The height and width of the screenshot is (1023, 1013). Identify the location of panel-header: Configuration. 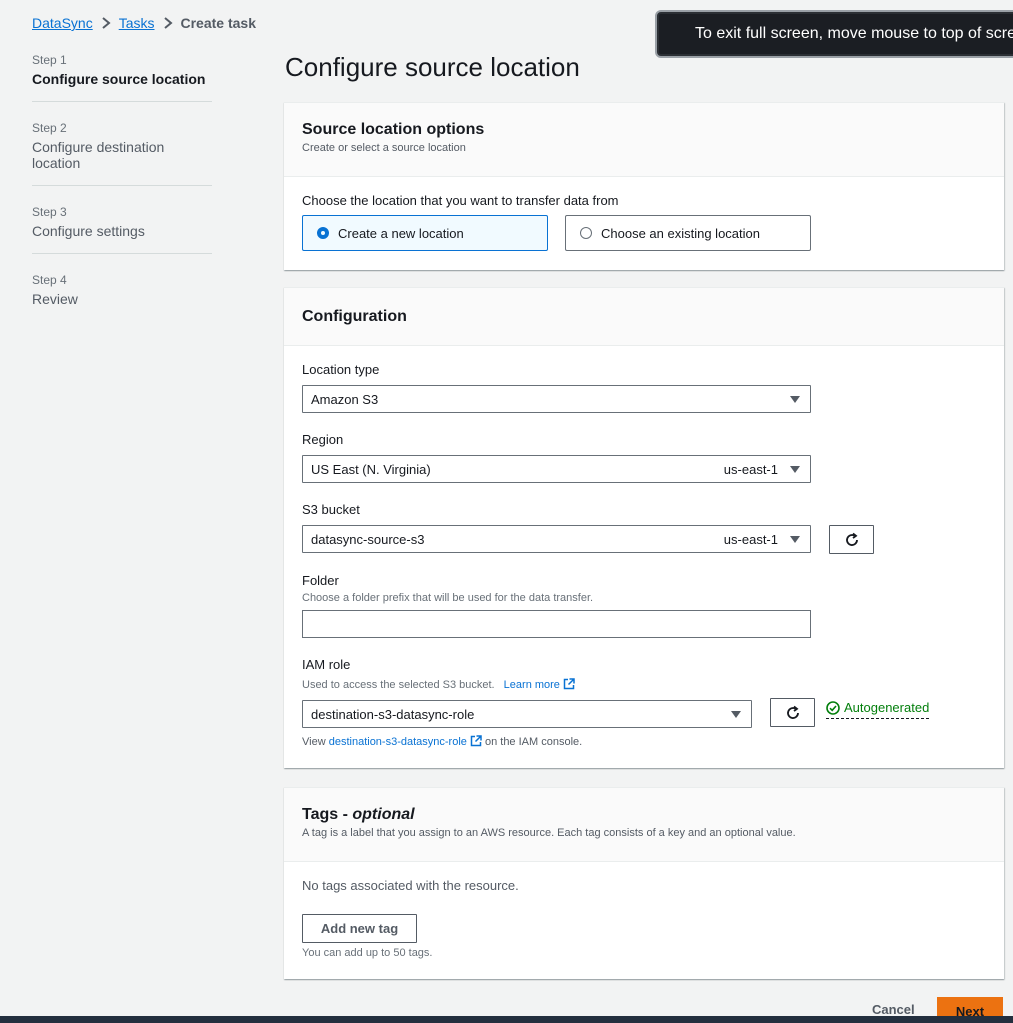
(644, 317).